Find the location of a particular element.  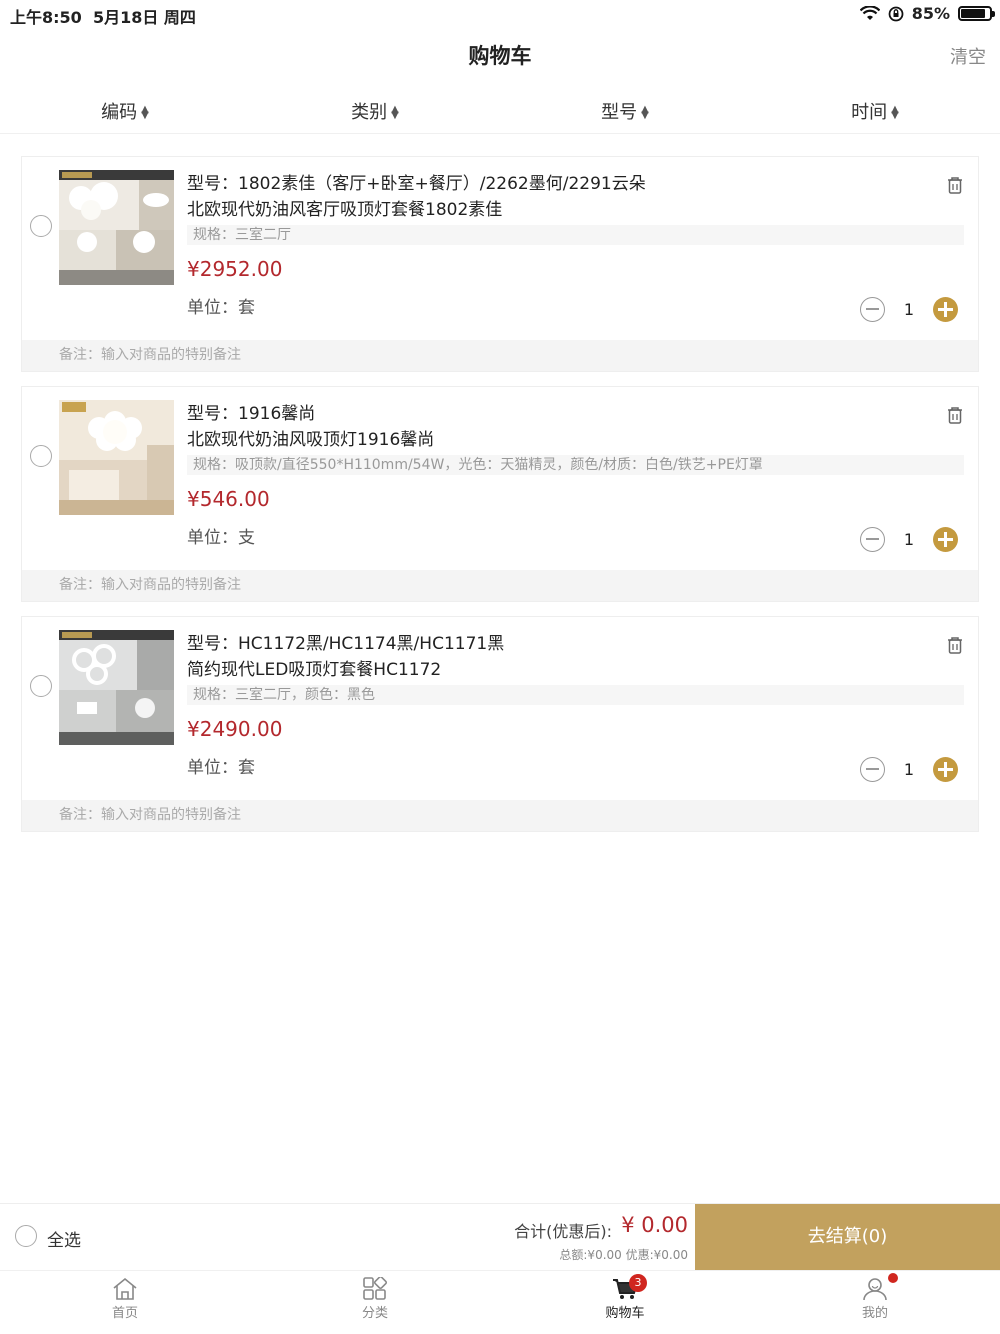

total-value: ¥ 0.00 is located at coordinates (654, 1225).